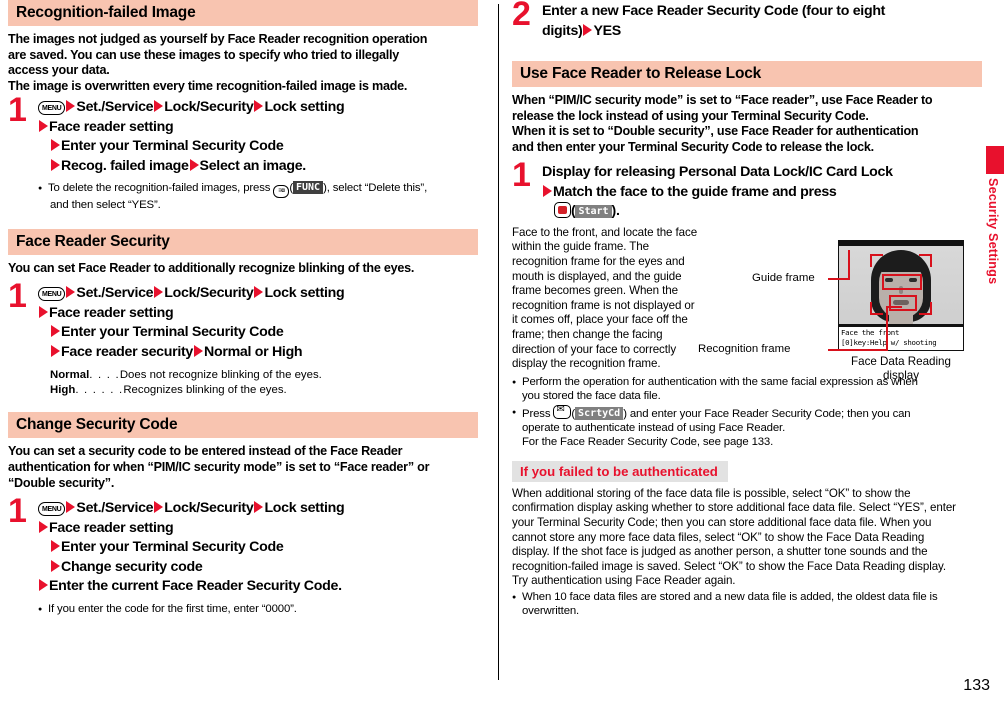 The image size is (1004, 701). What do you see at coordinates (615, 211) in the screenshot?
I see `step-item: ).` at bounding box center [615, 211].